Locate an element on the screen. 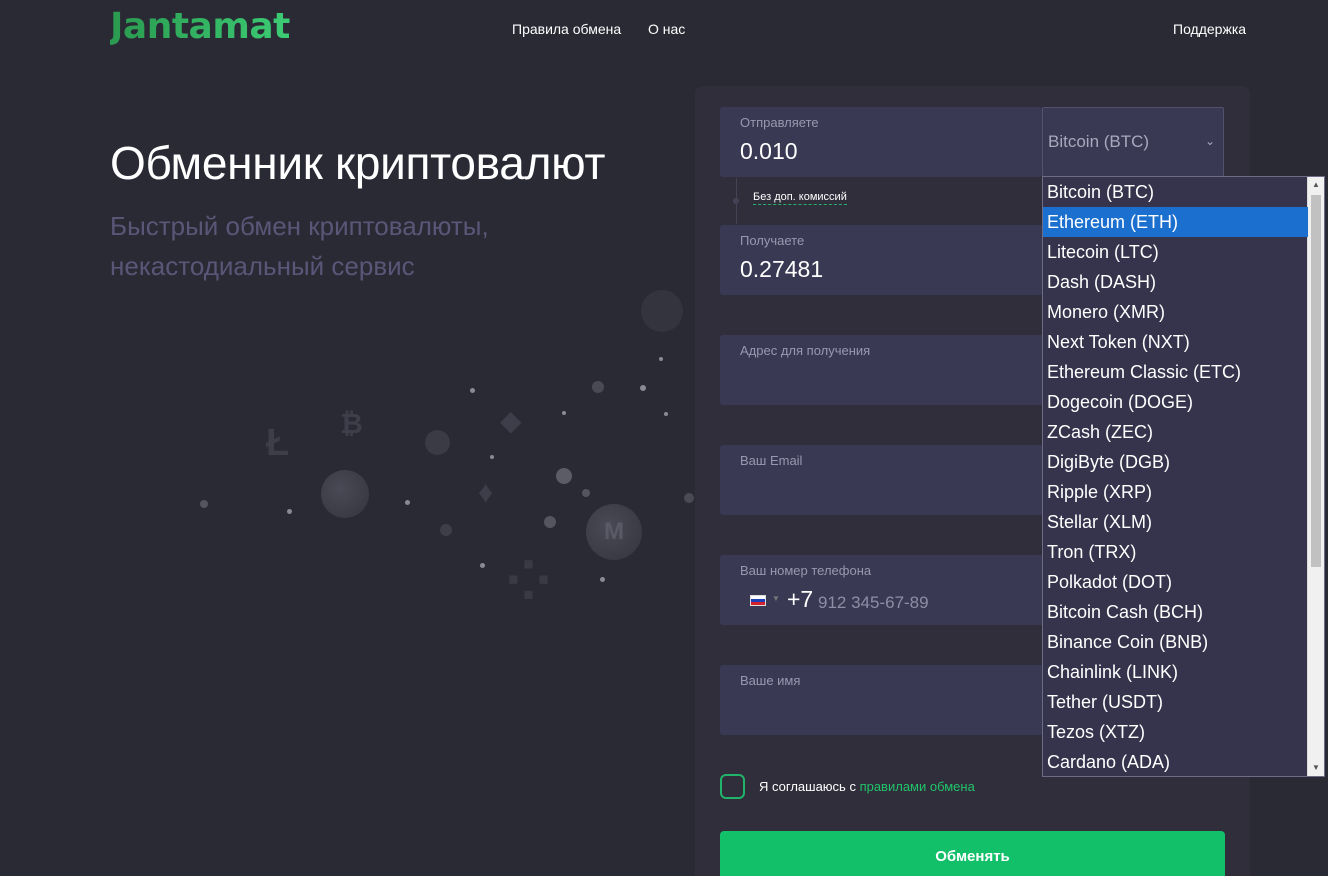 This screenshot has width=1328, height=876. phone-input: 912 345-67-89 is located at coordinates (873, 603).